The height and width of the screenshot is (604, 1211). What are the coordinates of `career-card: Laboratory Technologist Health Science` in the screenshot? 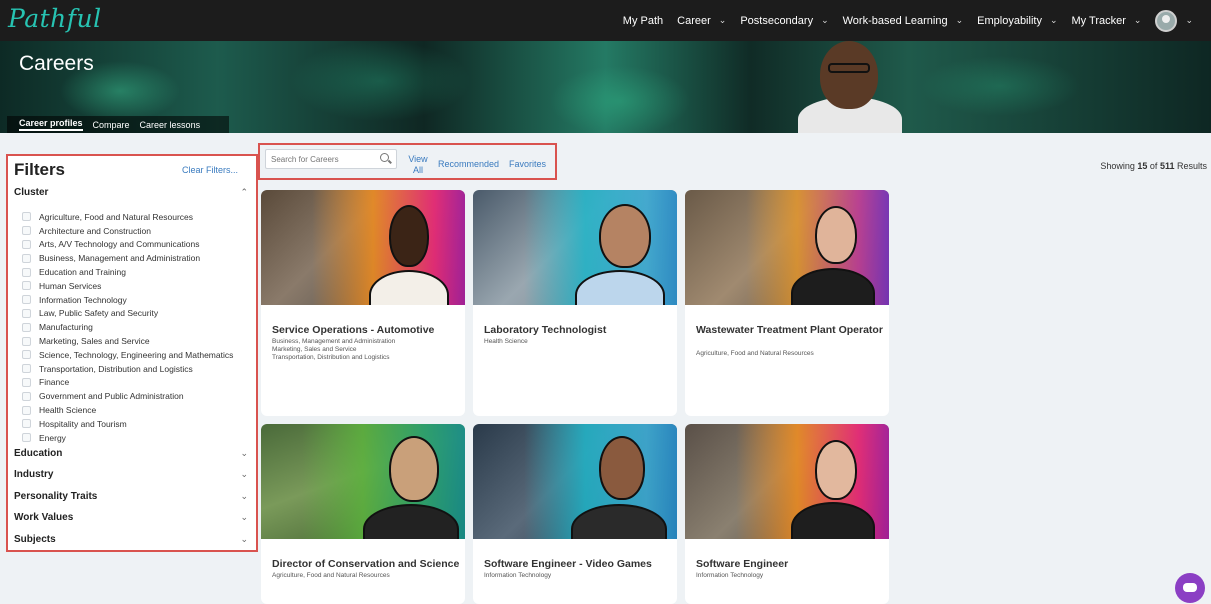 It's located at (575, 303).